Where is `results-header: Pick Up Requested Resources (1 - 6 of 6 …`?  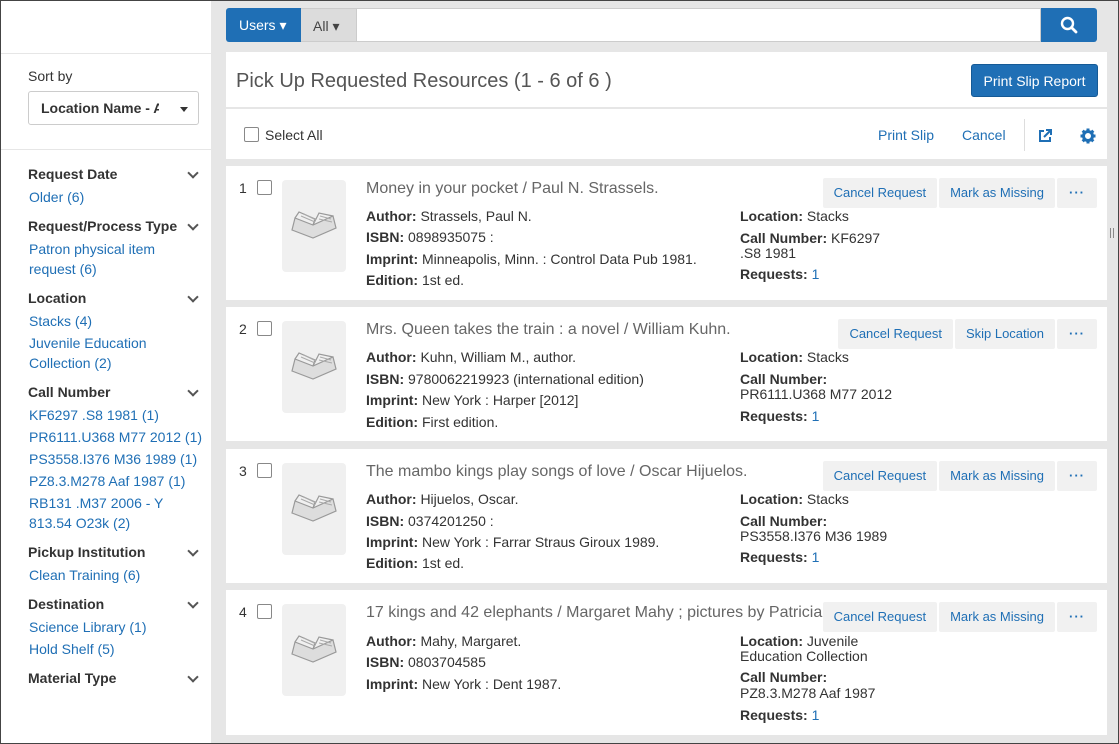 results-header: Pick Up Requested Resources (1 - 6 of 6 … is located at coordinates (666, 80).